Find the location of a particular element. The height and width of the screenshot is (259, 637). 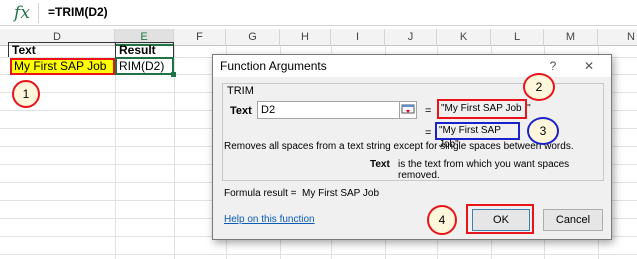

cell-d2: My First SAP Job is located at coordinates (62, 66).